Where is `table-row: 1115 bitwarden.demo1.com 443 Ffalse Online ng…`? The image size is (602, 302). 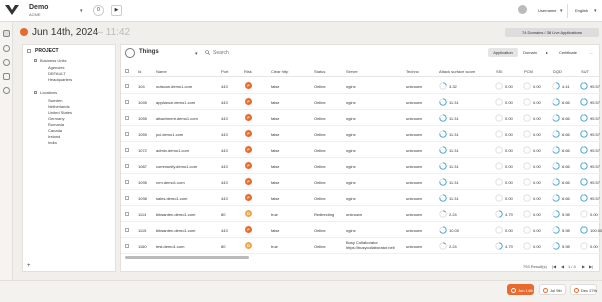 table-row: 1115 bitwarden.demo1.com 443 Ffalse Online ng… is located at coordinates (361, 230).